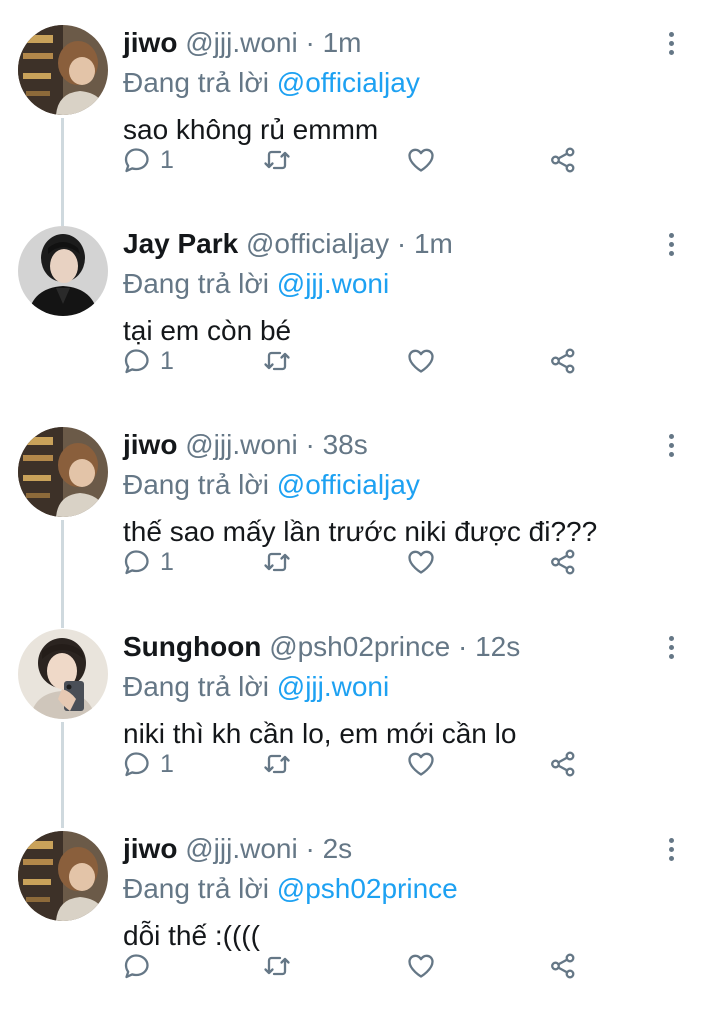 The height and width of the screenshot is (1016, 720). I want to click on tweet-header: Sunghoon @psh02prince · 12s, so click(321, 647).